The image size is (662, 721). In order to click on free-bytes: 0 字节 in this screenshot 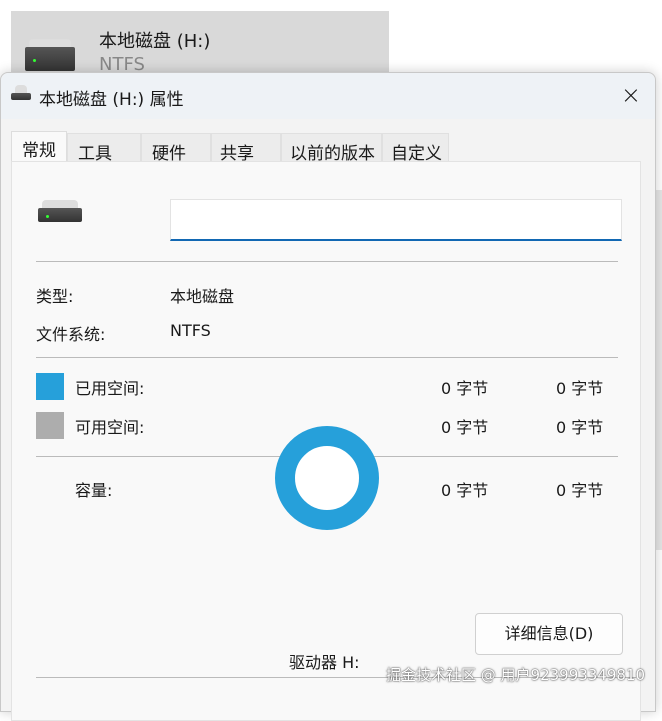, I will do `click(465, 427)`.